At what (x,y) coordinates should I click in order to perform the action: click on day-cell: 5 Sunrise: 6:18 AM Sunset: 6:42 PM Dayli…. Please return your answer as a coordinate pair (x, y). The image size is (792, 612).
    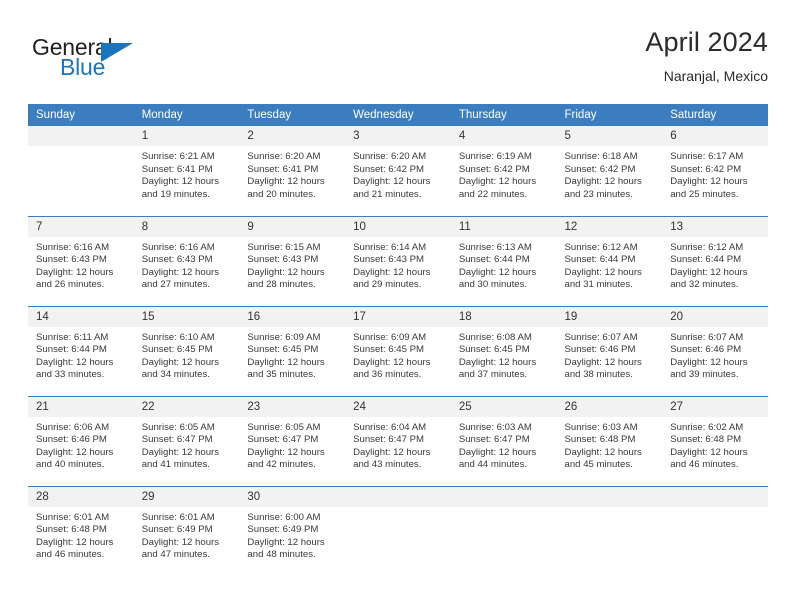
    Looking at the image, I should click on (609, 171).